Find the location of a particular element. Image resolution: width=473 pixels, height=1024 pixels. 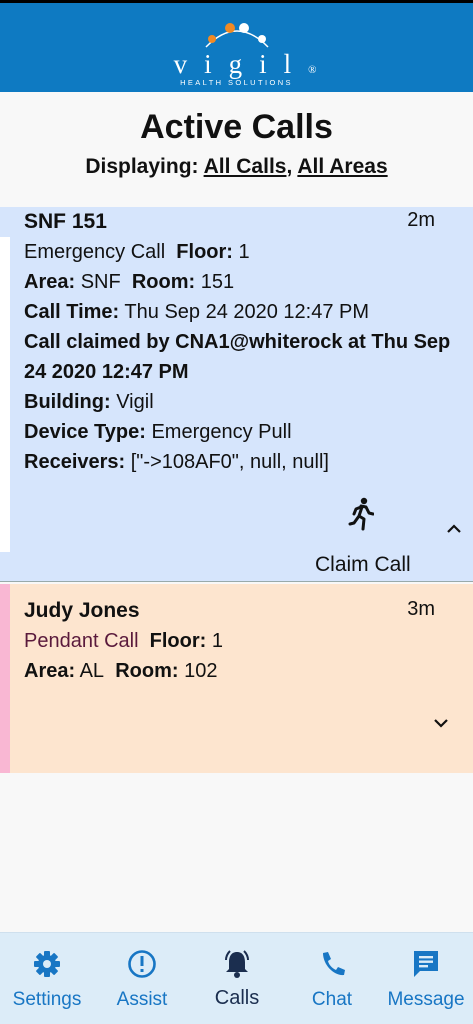

alert-circle-icon is located at coordinates (142, 964).